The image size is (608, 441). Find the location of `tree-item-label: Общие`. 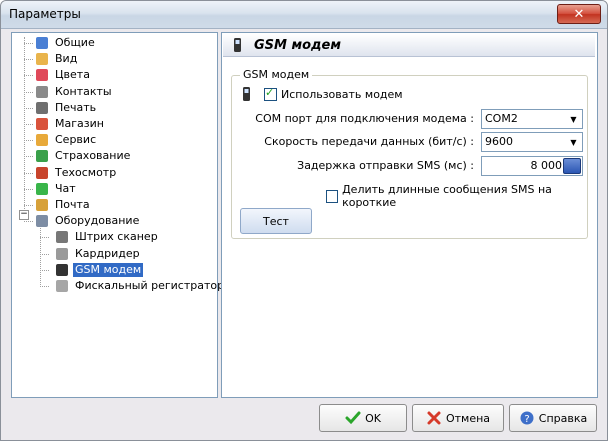

tree-item-label: Общие is located at coordinates (75, 42).